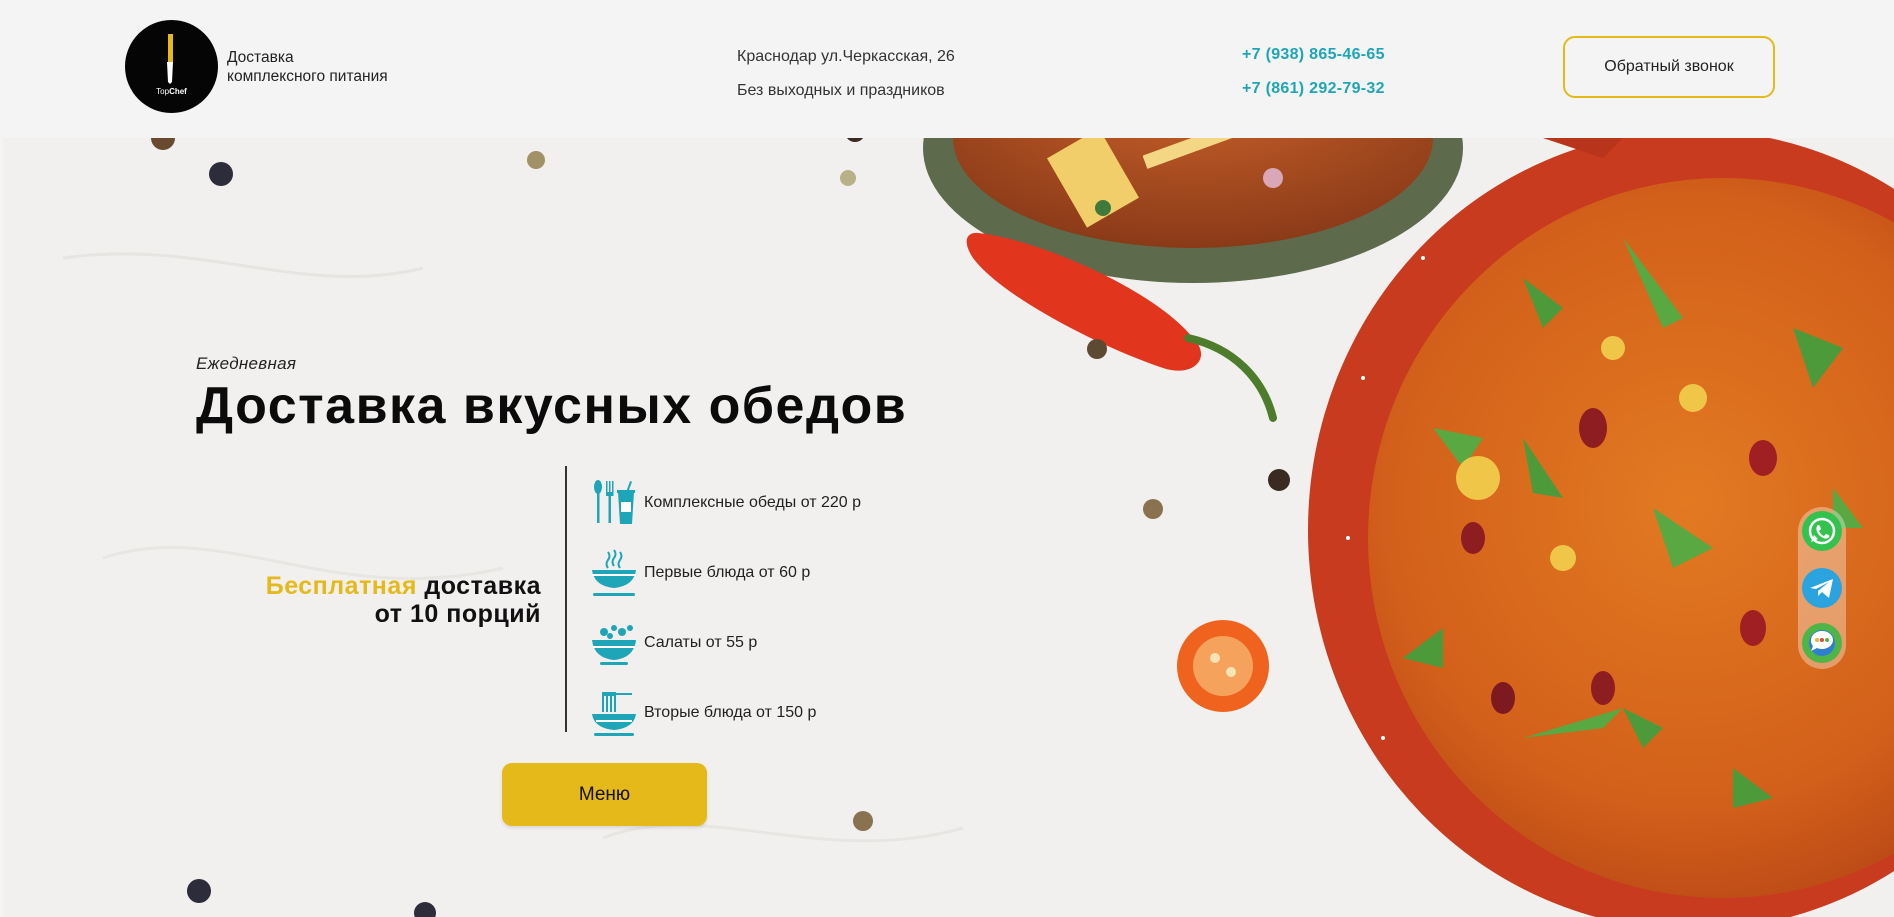 This screenshot has height=917, width=1894. Describe the element at coordinates (614, 714) in the screenshot. I see `pasta-plate-icon` at that location.